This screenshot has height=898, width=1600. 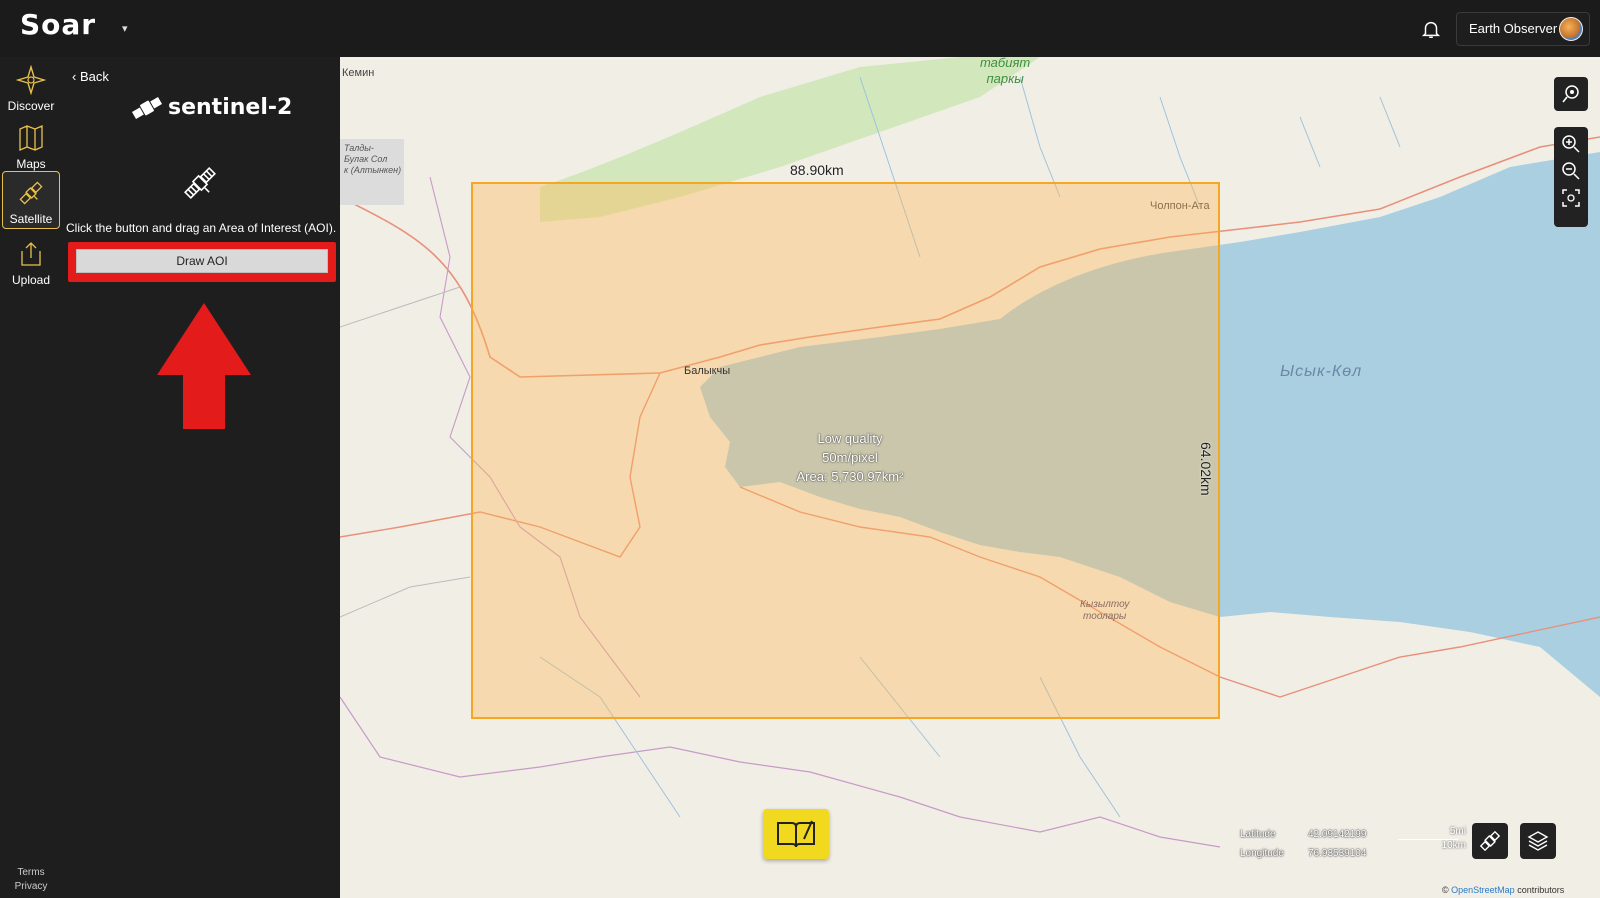 I want to click on scale-km: 10km, so click(x=1453, y=845).